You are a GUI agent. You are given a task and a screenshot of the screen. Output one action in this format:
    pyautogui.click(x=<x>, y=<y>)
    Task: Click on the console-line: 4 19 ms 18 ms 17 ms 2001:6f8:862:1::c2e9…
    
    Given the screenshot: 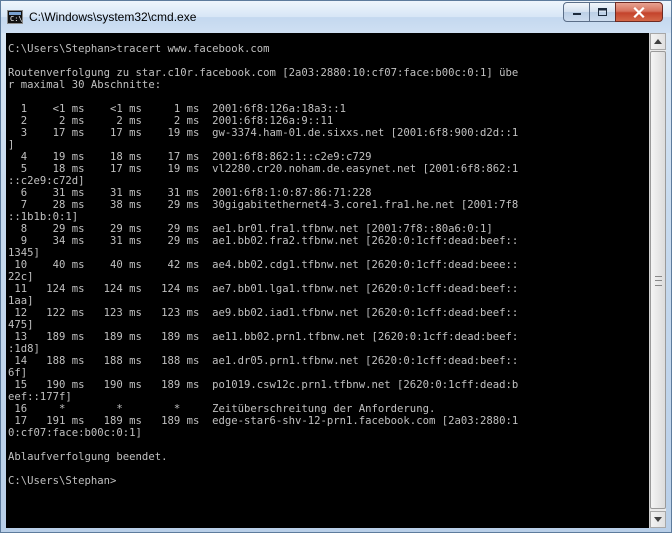 What is the action you would take?
    pyautogui.click(x=190, y=157)
    